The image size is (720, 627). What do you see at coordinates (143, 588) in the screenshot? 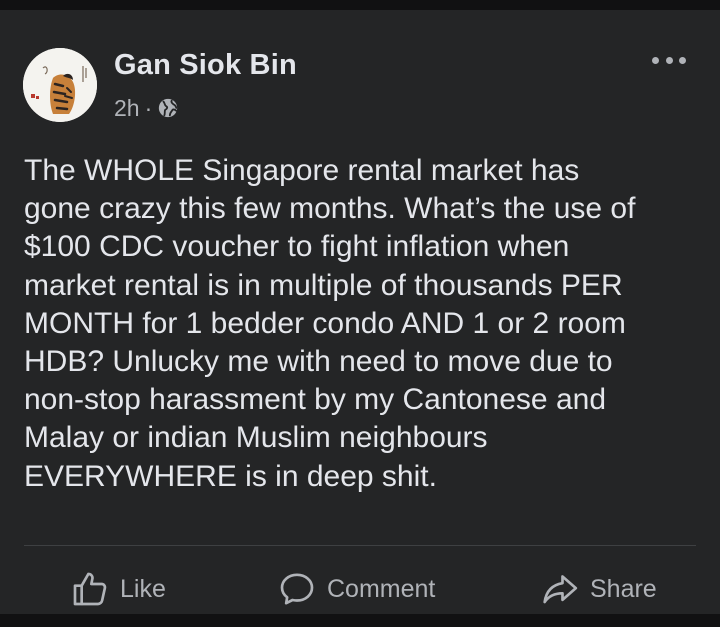
I see `like-label: Like` at bounding box center [143, 588].